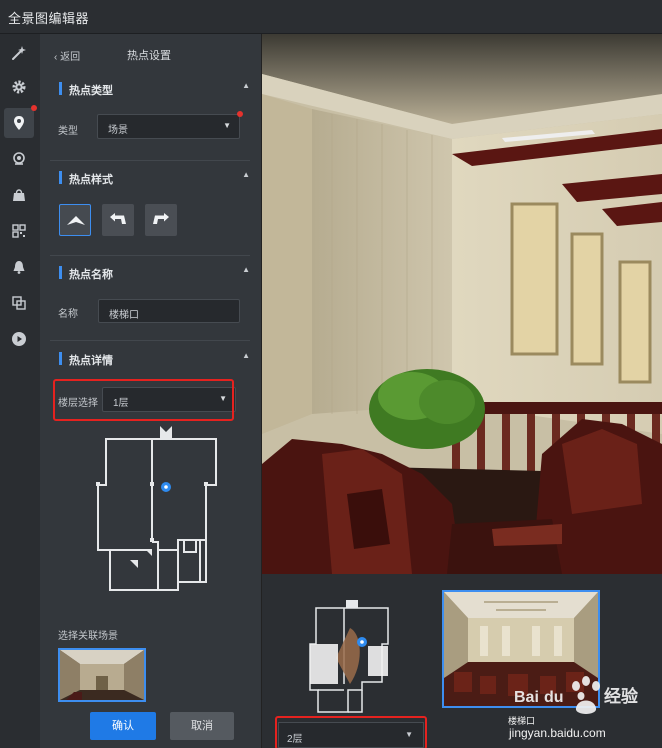  I want to click on assoc-scene-label: 选择关联场景, so click(88, 636).